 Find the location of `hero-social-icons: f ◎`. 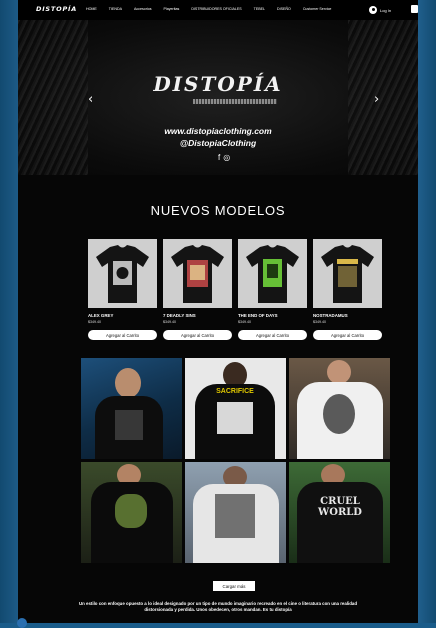

hero-social-icons: f ◎ is located at coordinates (224, 157).